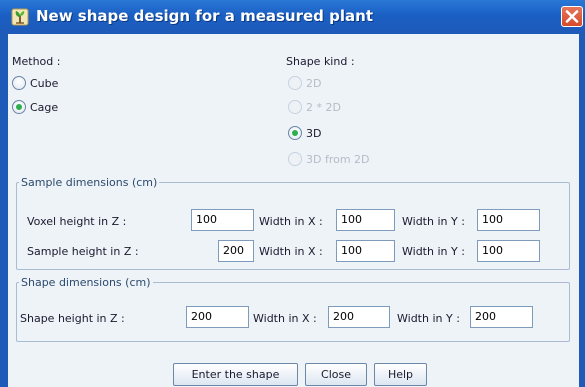  Describe the element at coordinates (400, 374) in the screenshot. I see `help-button: Help` at that location.